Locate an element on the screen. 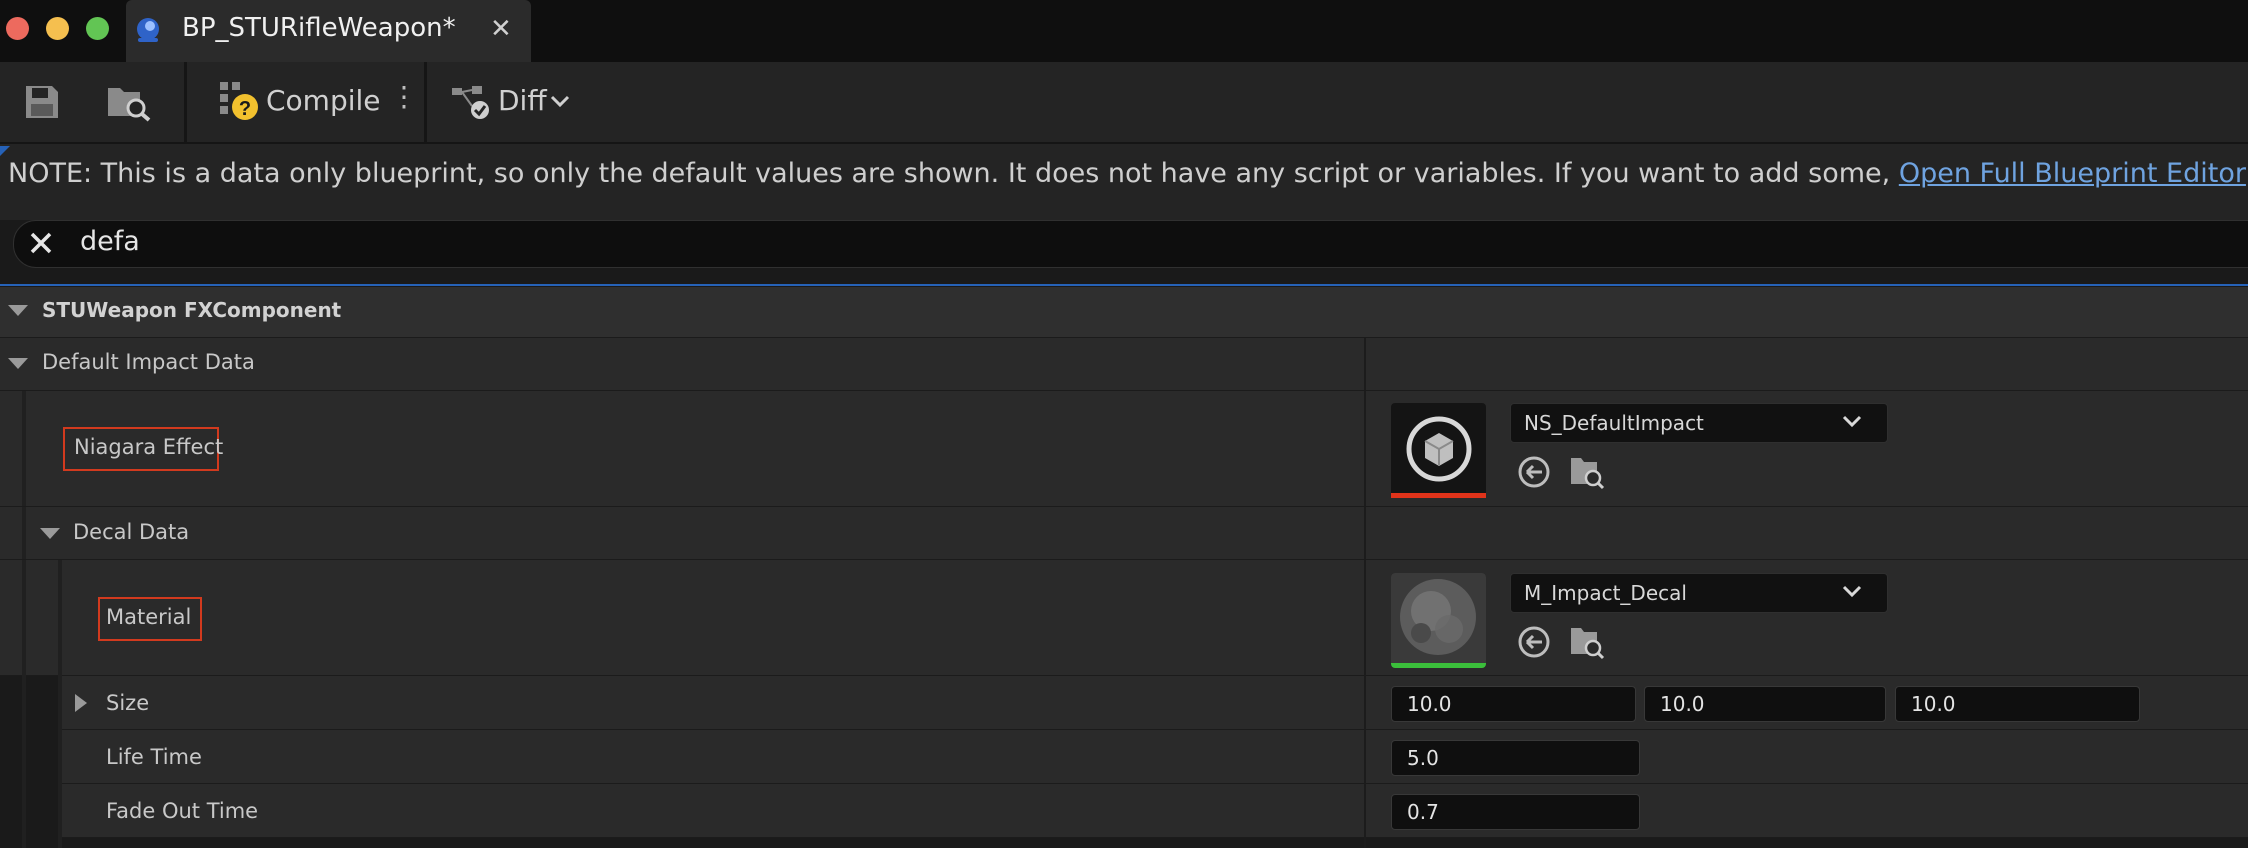  compile-button: Compile is located at coordinates (323, 100).